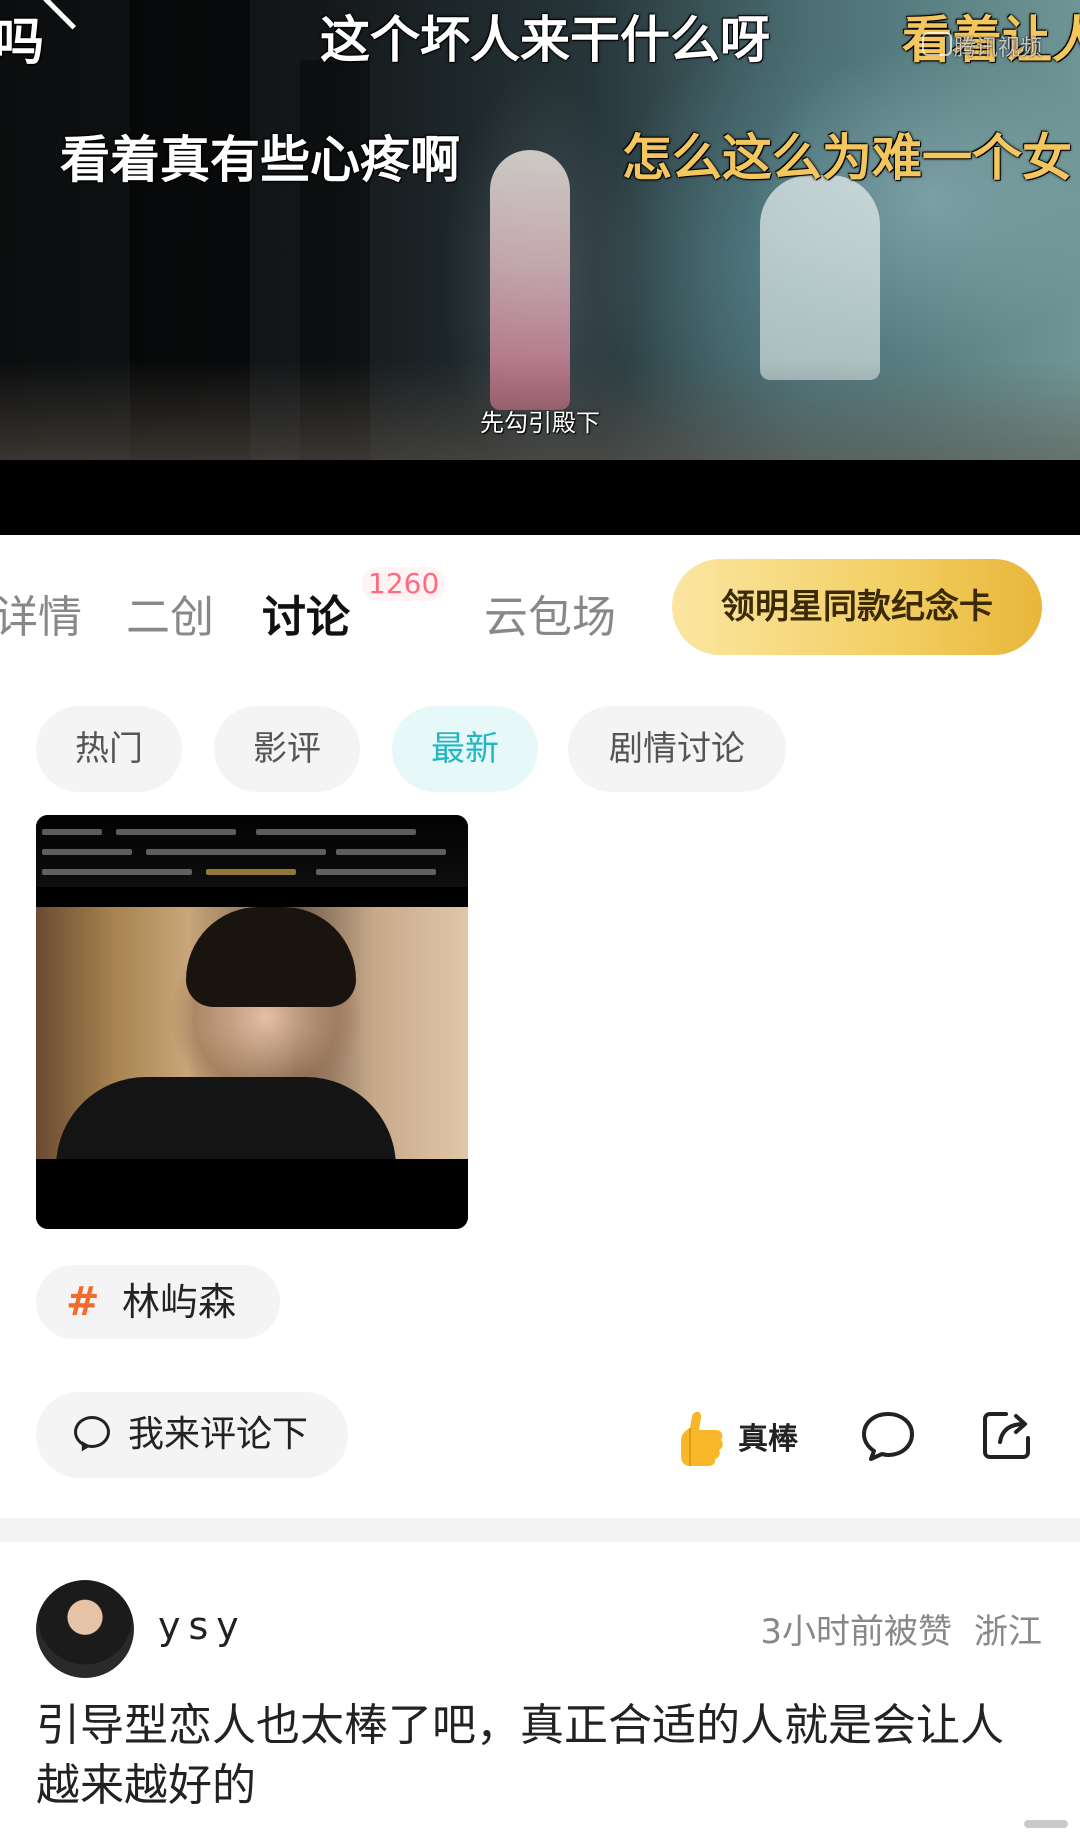 The height and width of the screenshot is (1846, 1080). What do you see at coordinates (856, 1632) in the screenshot?
I see `comment-time: 3小时前被赞` at bounding box center [856, 1632].